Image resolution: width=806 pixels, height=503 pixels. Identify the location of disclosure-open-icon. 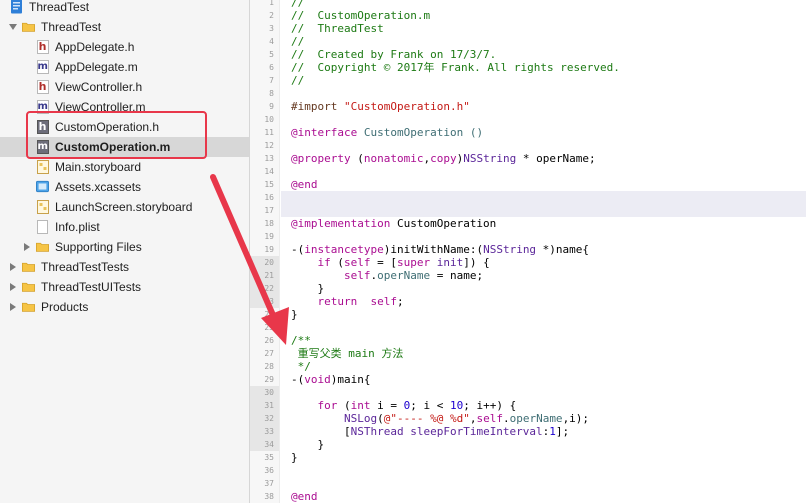
(13, 27).